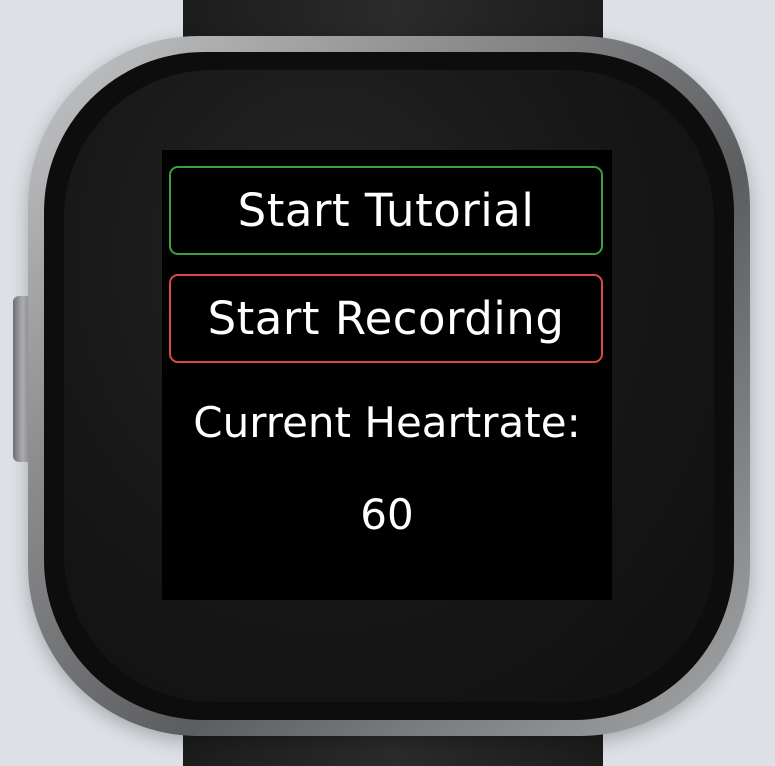 The width and height of the screenshot is (775, 766). Describe the element at coordinates (387, 514) in the screenshot. I see `heartrate-value: 60` at that location.